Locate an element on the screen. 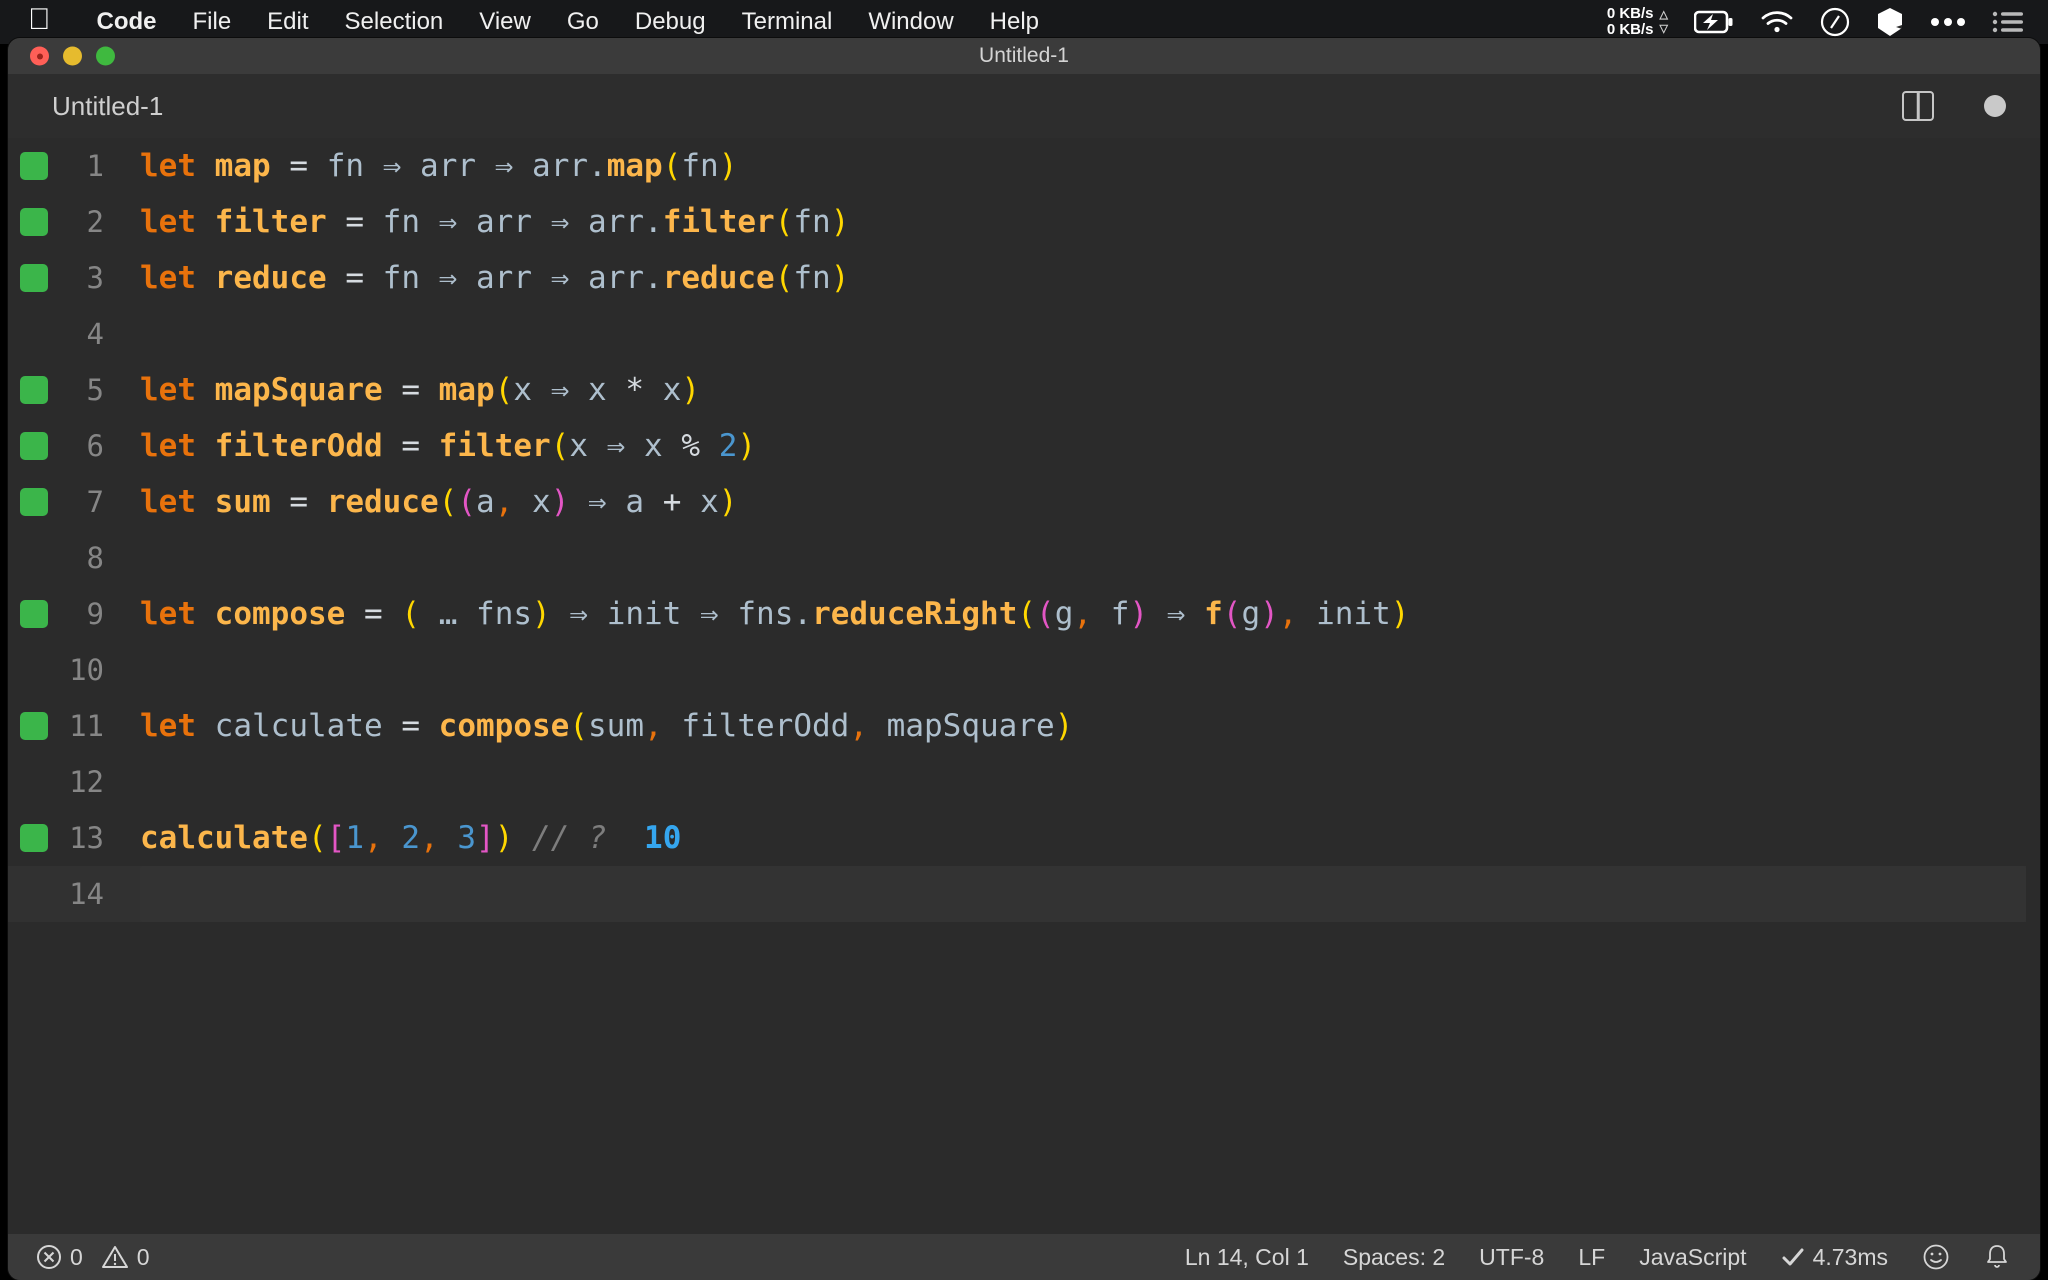 This screenshot has height=1280, width=2048. split-editor-icon is located at coordinates (1918, 106).